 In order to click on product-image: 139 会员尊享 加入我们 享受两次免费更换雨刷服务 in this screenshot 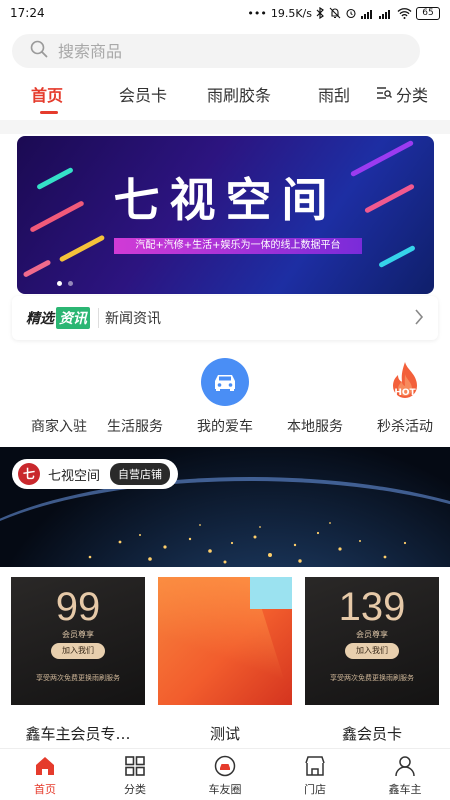, I will do `click(372, 641)`.